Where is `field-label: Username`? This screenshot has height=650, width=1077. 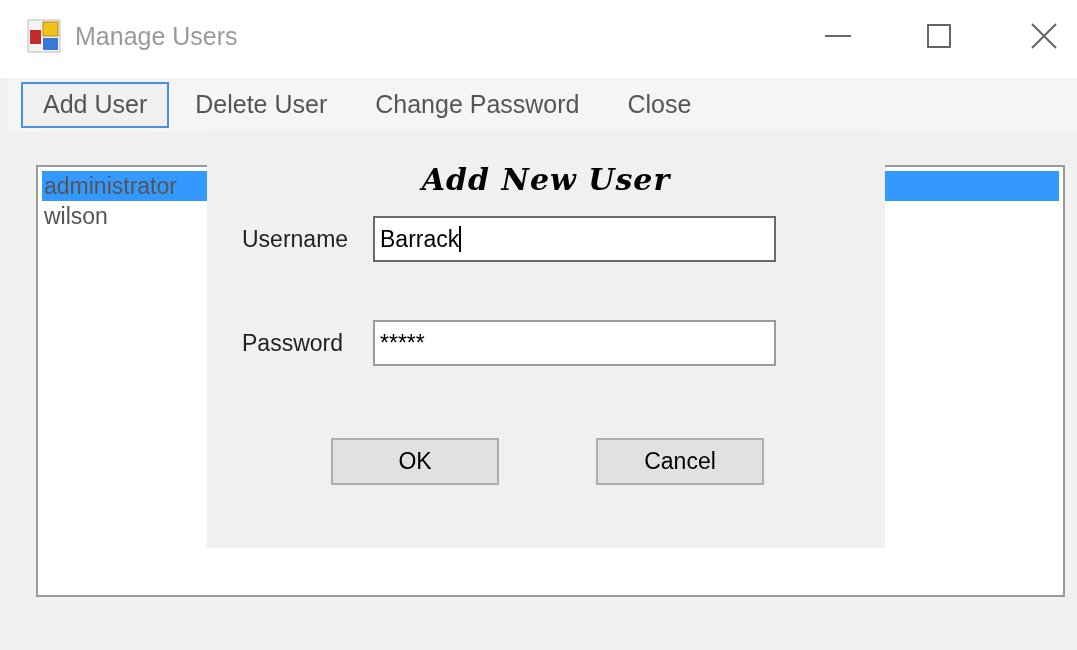 field-label: Username is located at coordinates (296, 239).